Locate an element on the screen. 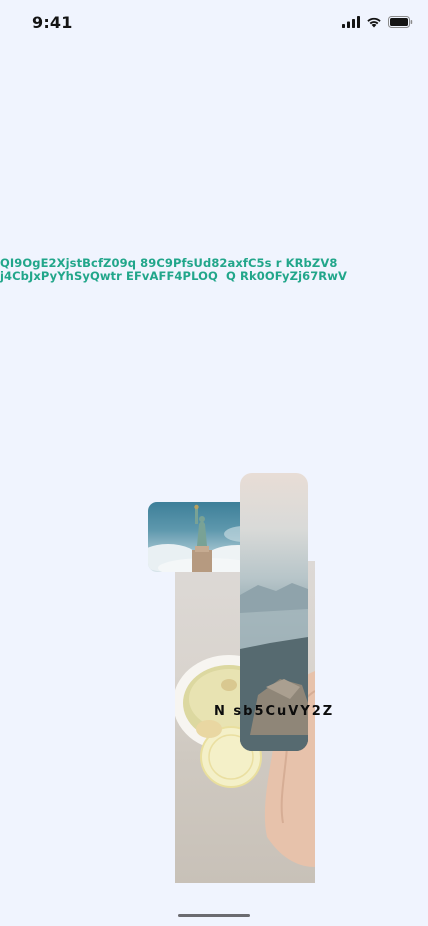 The image size is (428, 926). status-icons is located at coordinates (377, 22).